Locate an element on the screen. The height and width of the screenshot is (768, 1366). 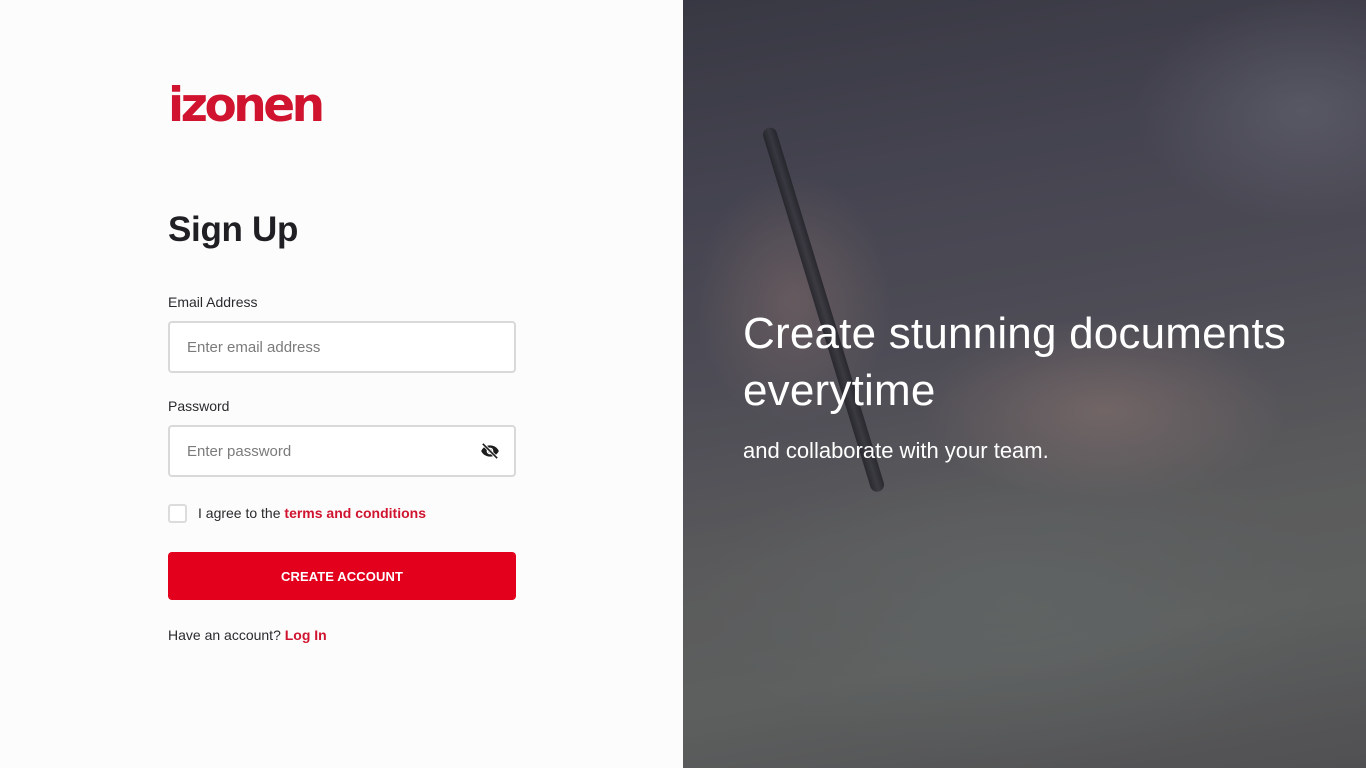
hero-subtext: and collaborate with your team. is located at coordinates (896, 450).